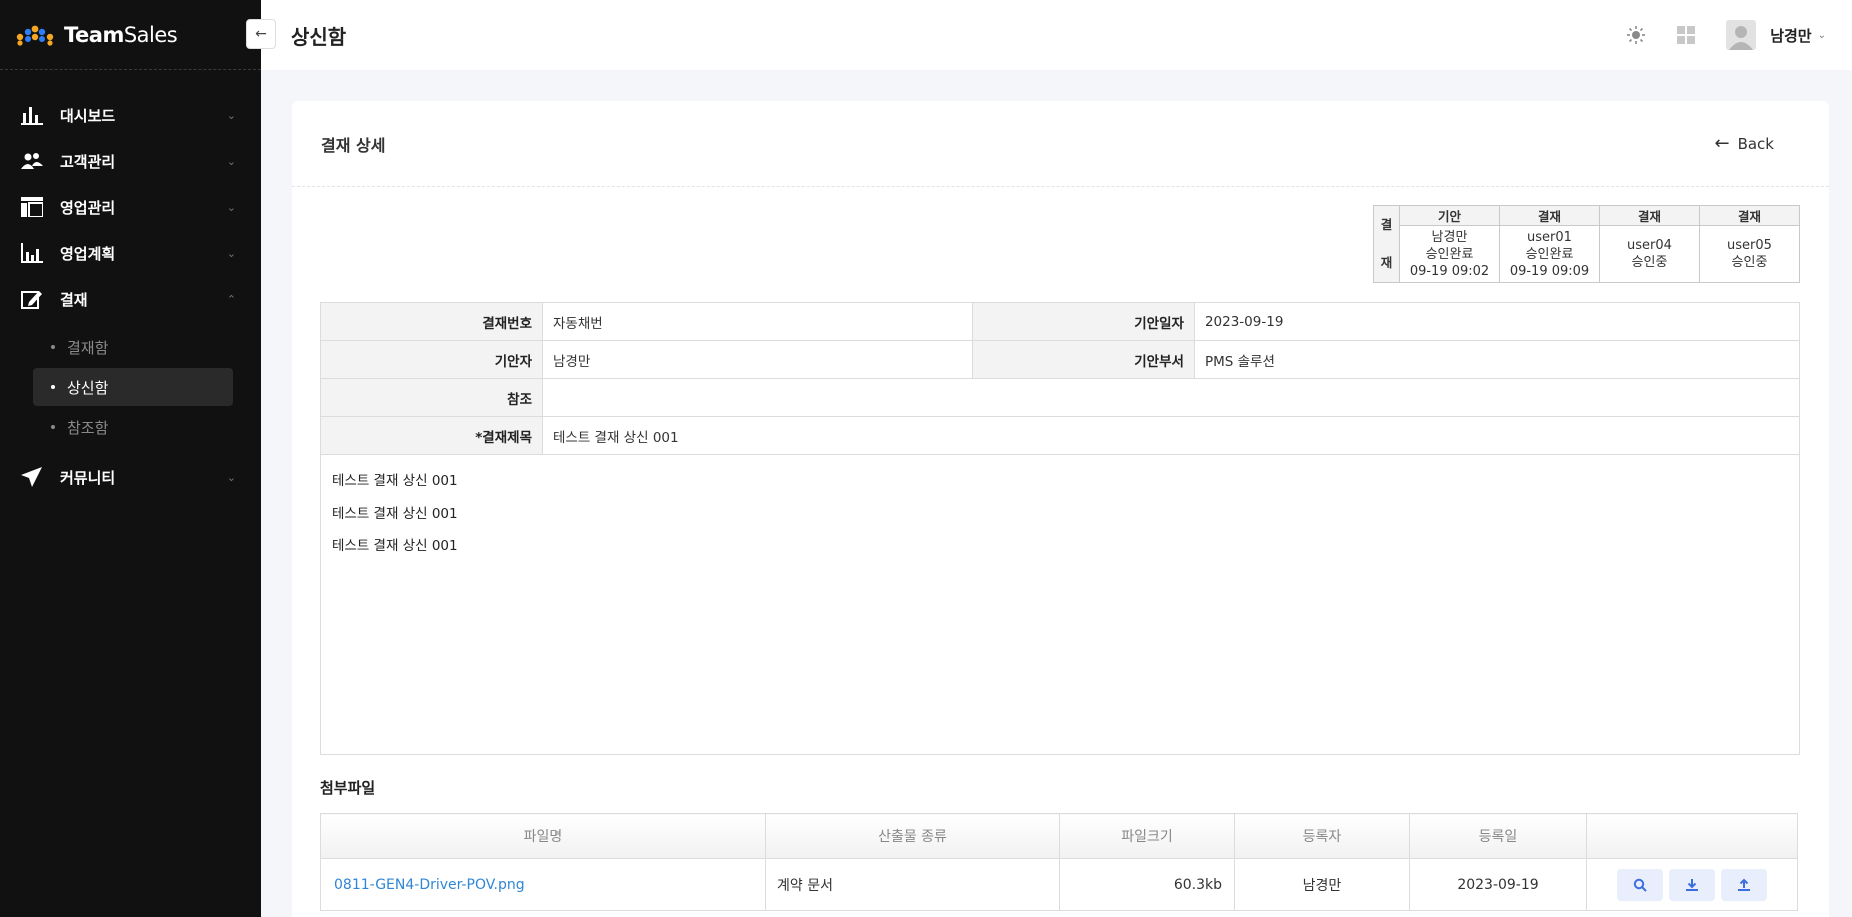 The image size is (1852, 917). What do you see at coordinates (88, 347) in the screenshot?
I see `sidebar-subitem-label: 결재함` at bounding box center [88, 347].